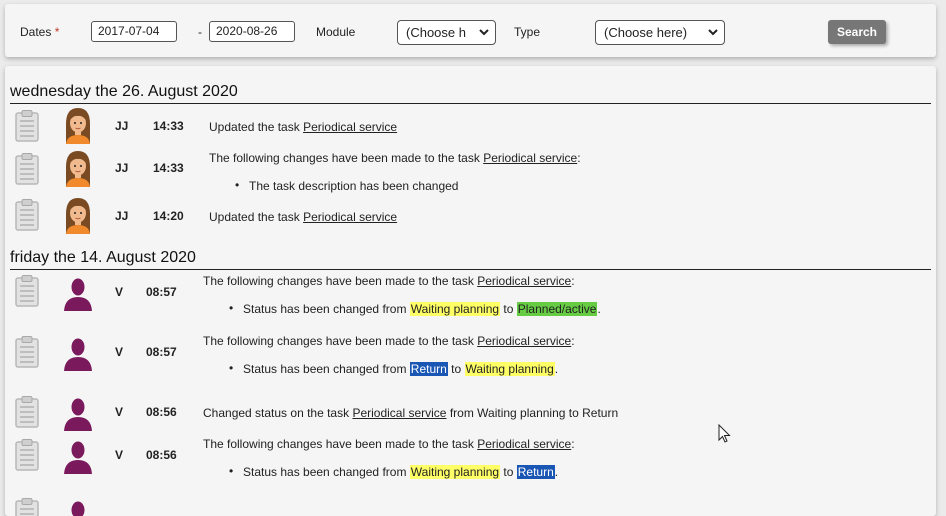 The image size is (946, 516). What do you see at coordinates (857, 32) in the screenshot?
I see `search-button: Search` at bounding box center [857, 32].